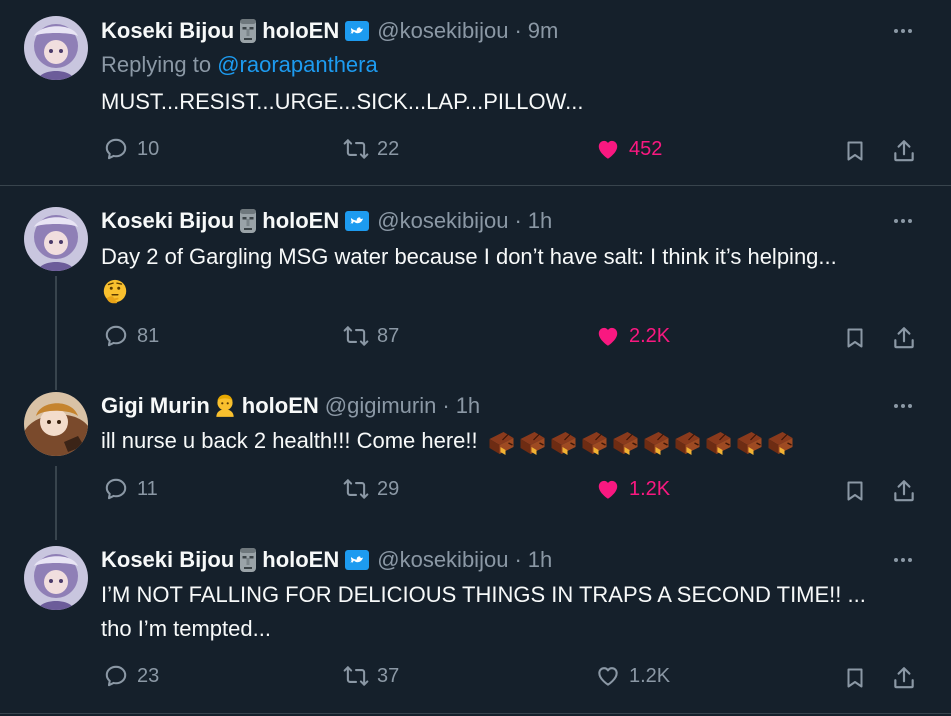 This screenshot has width=951, height=716. Describe the element at coordinates (371, 676) in the screenshot. I see `retweet-button: 37` at that location.